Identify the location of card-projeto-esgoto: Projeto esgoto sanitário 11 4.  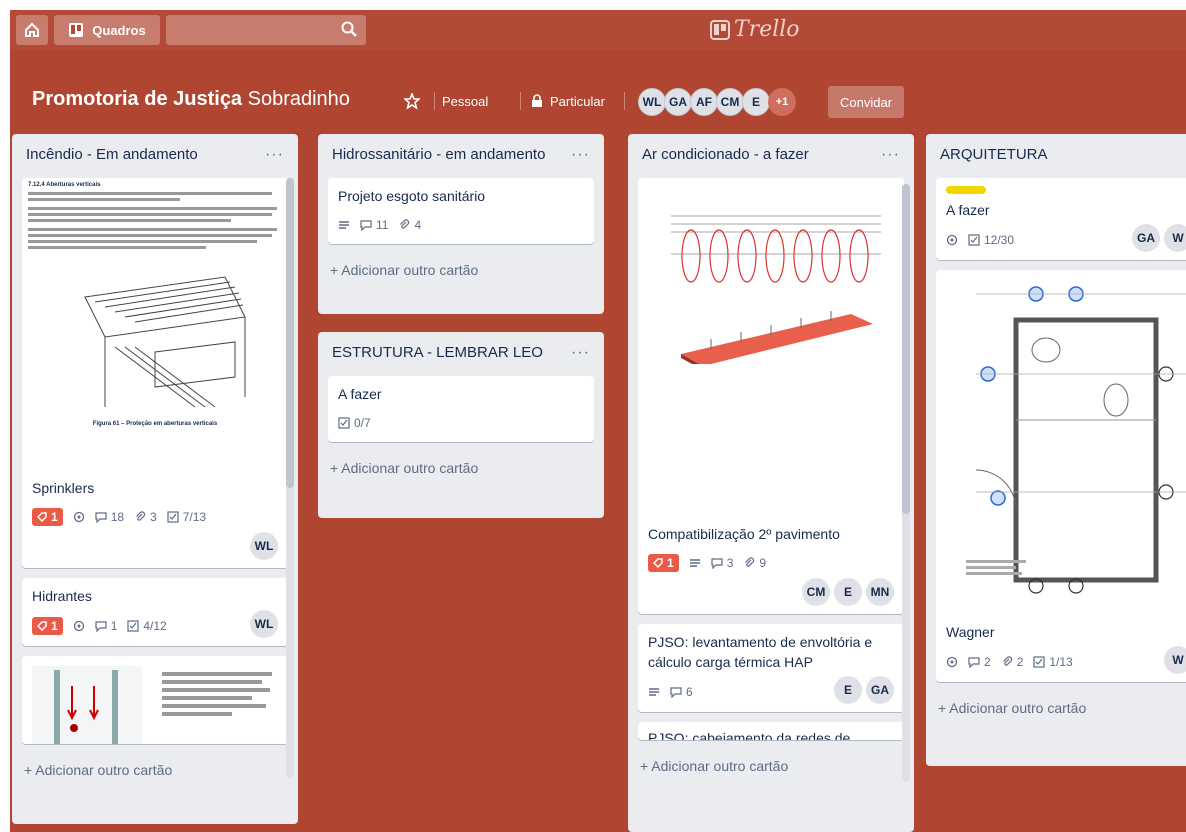
(461, 211).